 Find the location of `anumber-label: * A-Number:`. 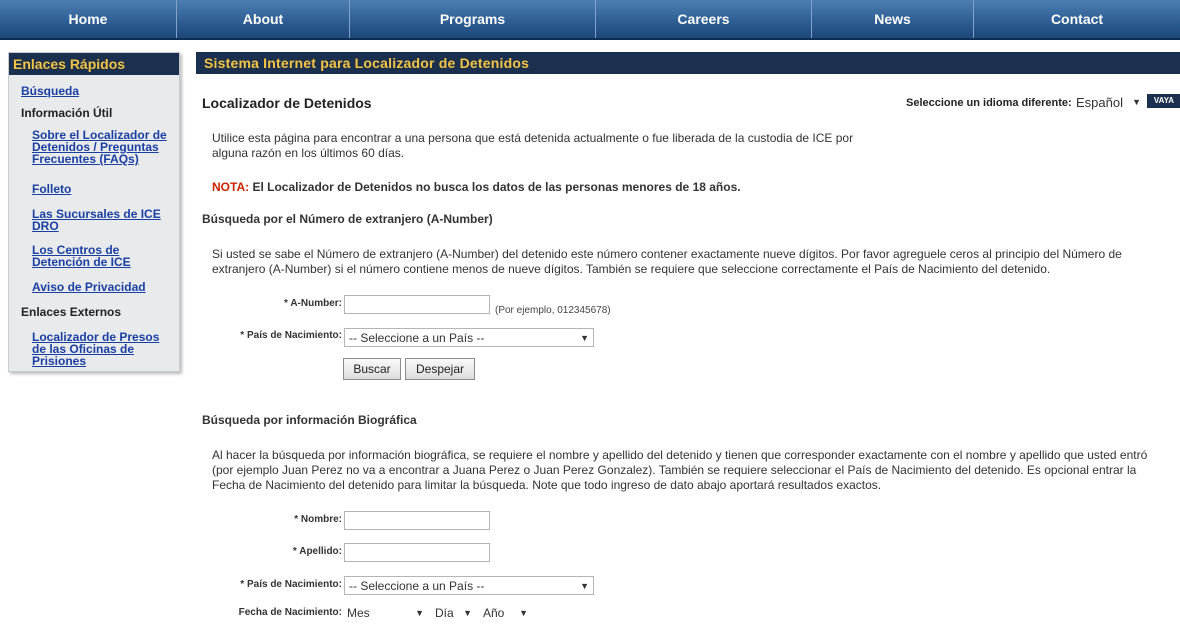

anumber-label: * A-Number: is located at coordinates (313, 303).